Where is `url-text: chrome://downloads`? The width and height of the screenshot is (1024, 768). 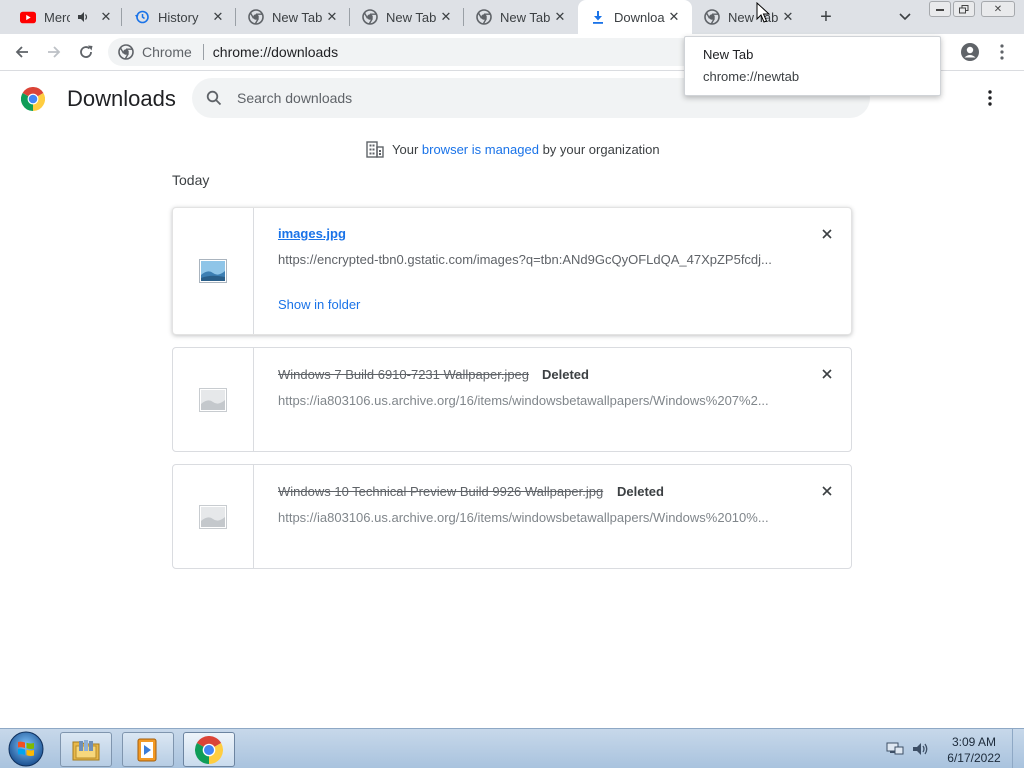 url-text: chrome://downloads is located at coordinates (275, 52).